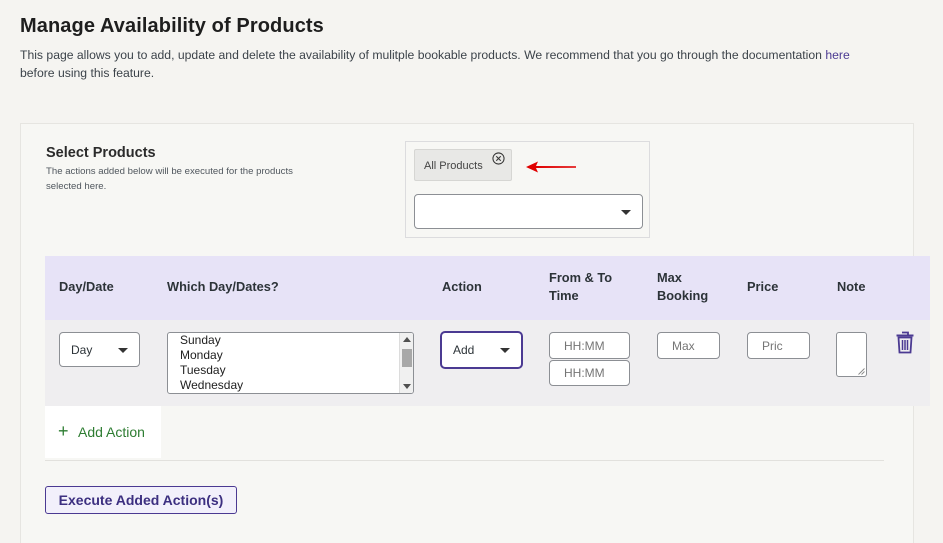 The image size is (943, 543). Describe the element at coordinates (589, 345) in the screenshot. I see `from-time-input` at that location.